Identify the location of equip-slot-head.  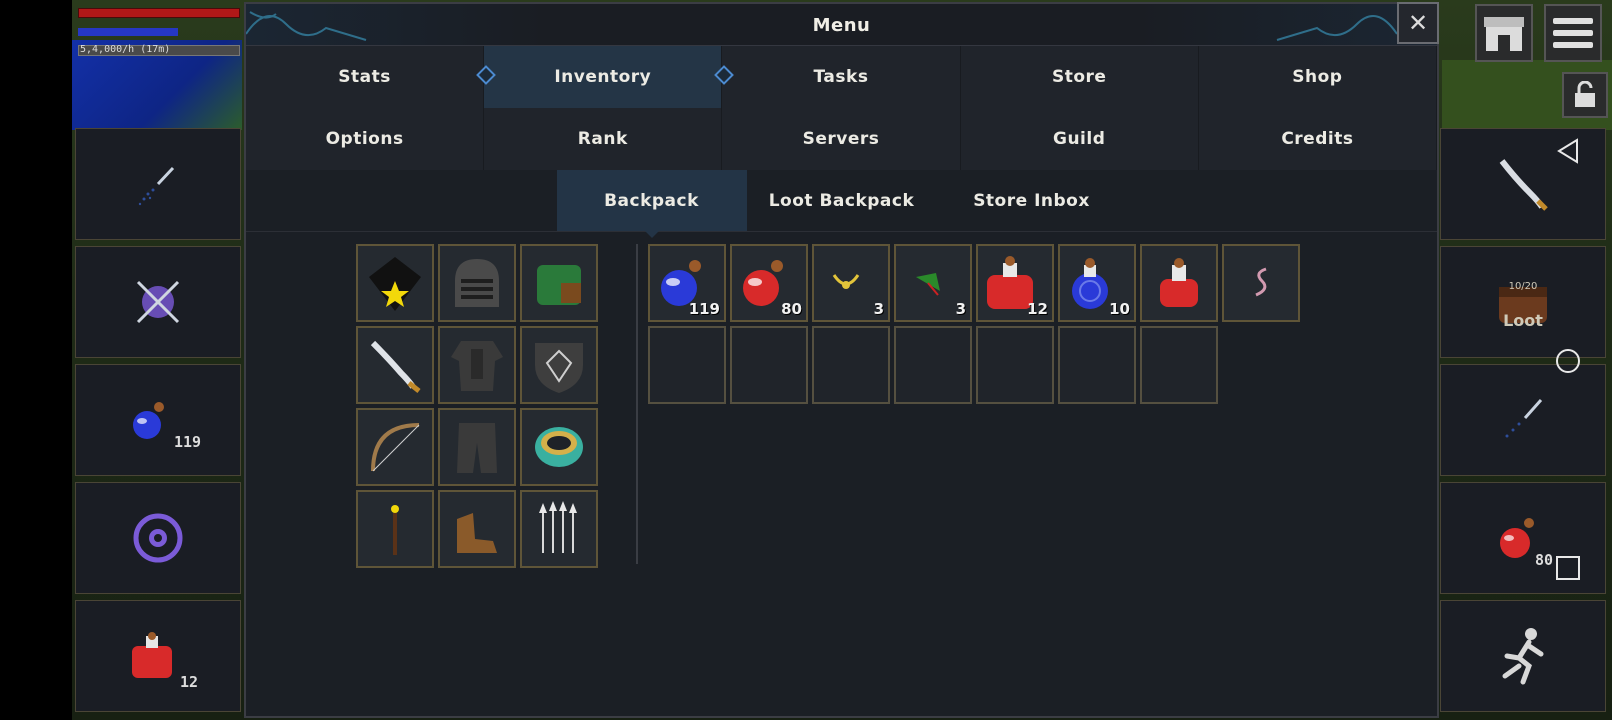
(395, 283).